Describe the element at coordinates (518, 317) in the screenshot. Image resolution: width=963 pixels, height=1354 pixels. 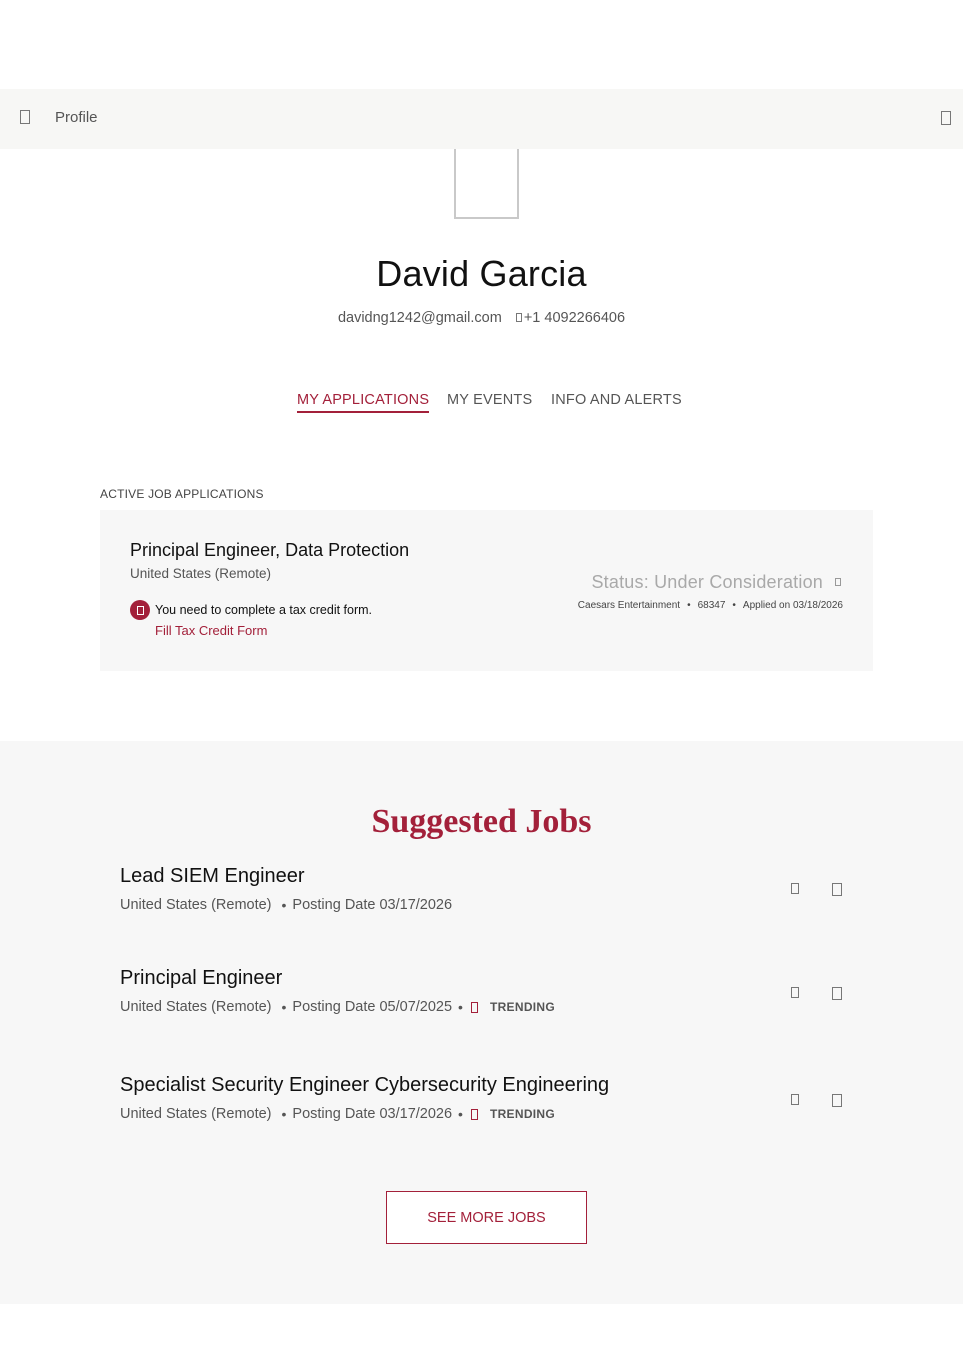
I see `phone-icon` at that location.